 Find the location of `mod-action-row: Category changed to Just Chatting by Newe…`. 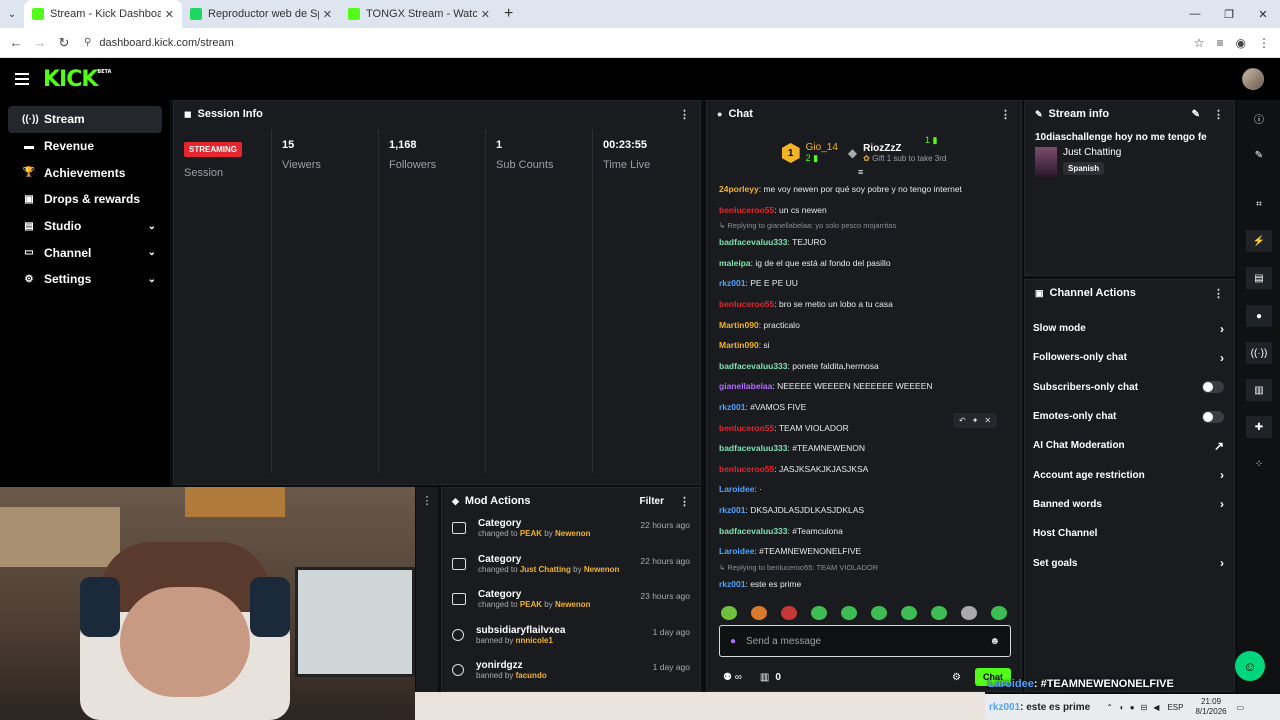

mod-action-row: Category changed to Just Chatting by Newe… is located at coordinates (571, 568).